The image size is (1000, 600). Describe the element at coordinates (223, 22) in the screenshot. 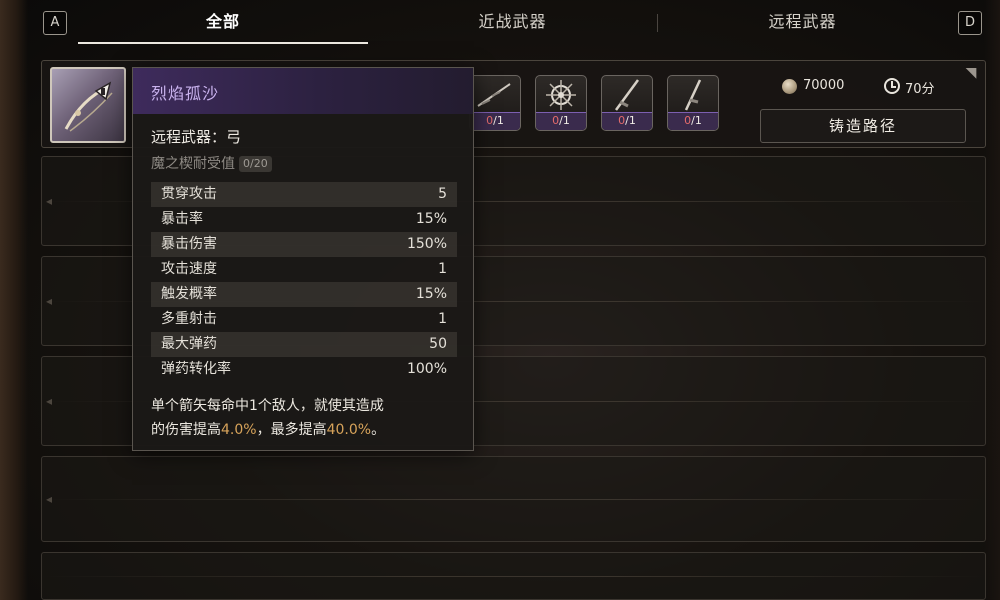

I see `tab-all: 全部` at that location.